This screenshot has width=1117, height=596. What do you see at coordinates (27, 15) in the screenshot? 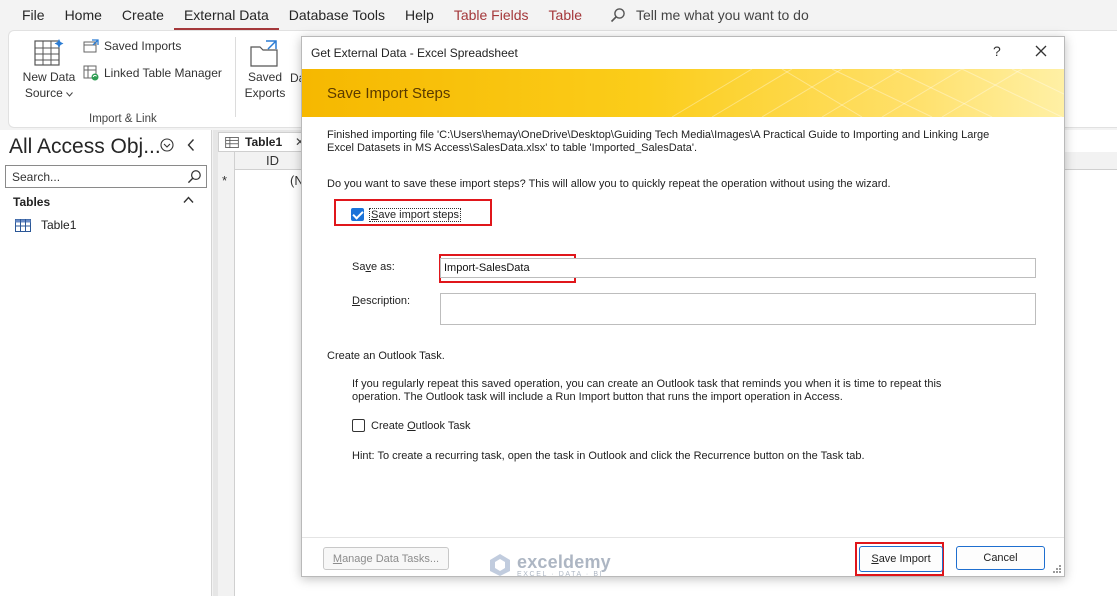
I see `menu-file: File` at bounding box center [27, 15].